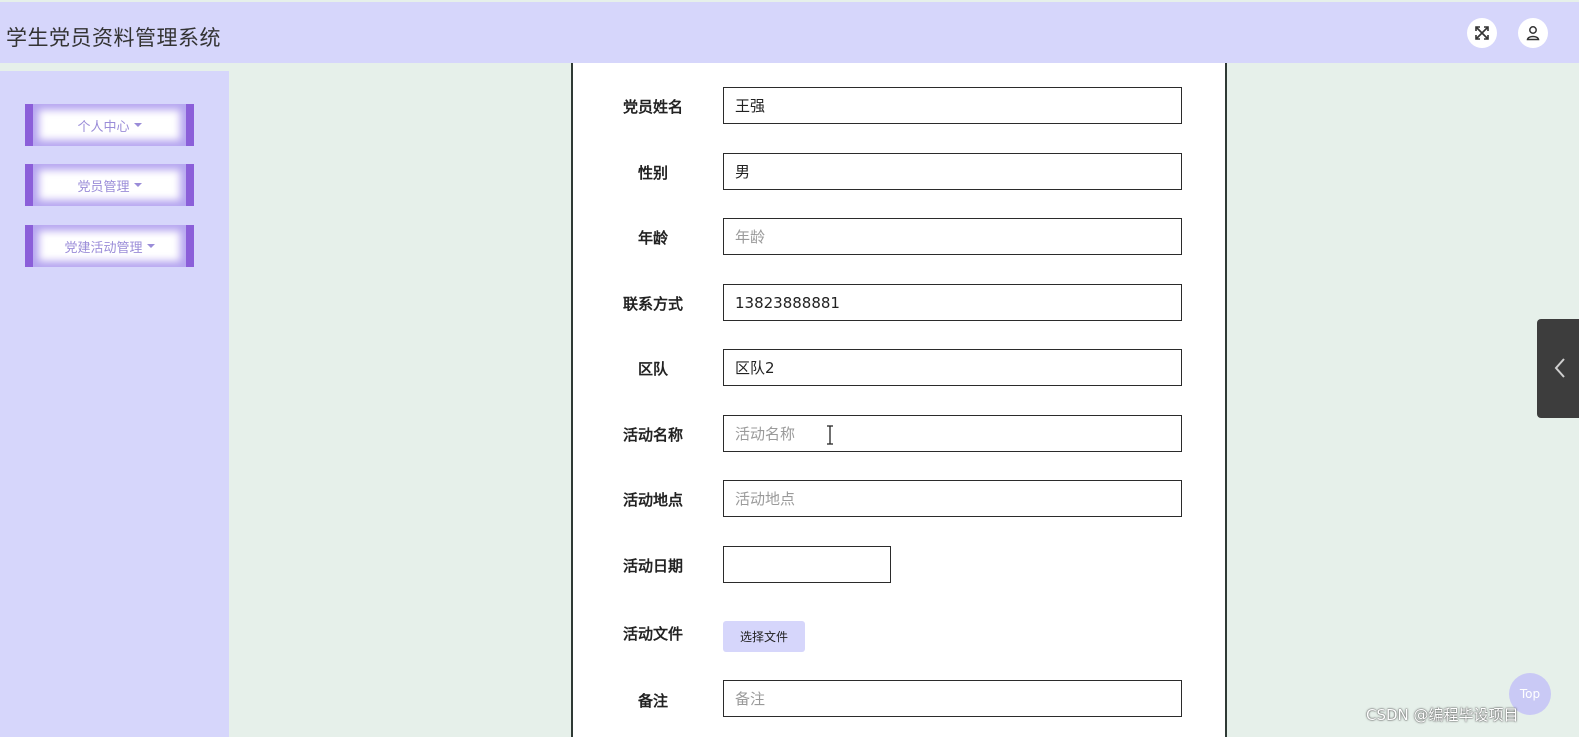  I want to click on gender-label: 性别, so click(652, 173).